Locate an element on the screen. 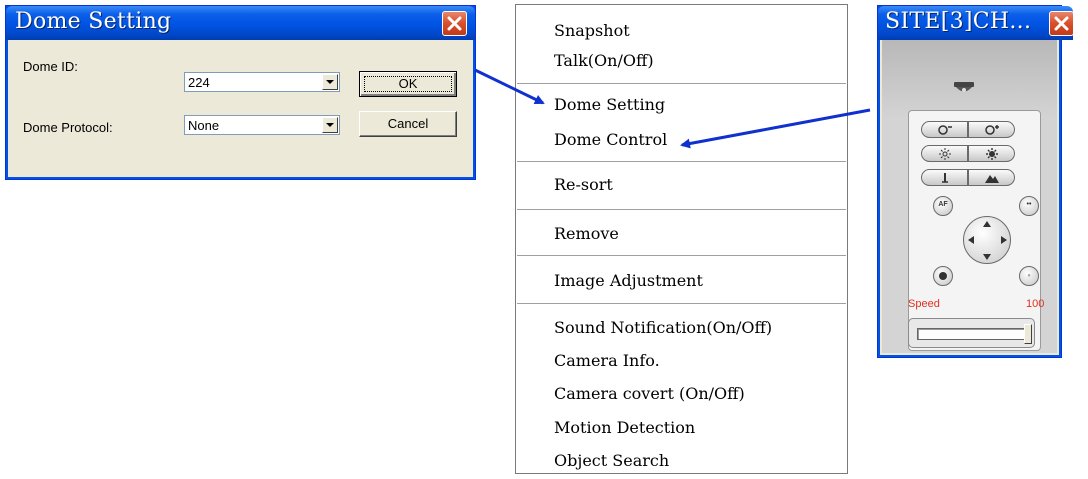  speed-slider is located at coordinates (971, 333).